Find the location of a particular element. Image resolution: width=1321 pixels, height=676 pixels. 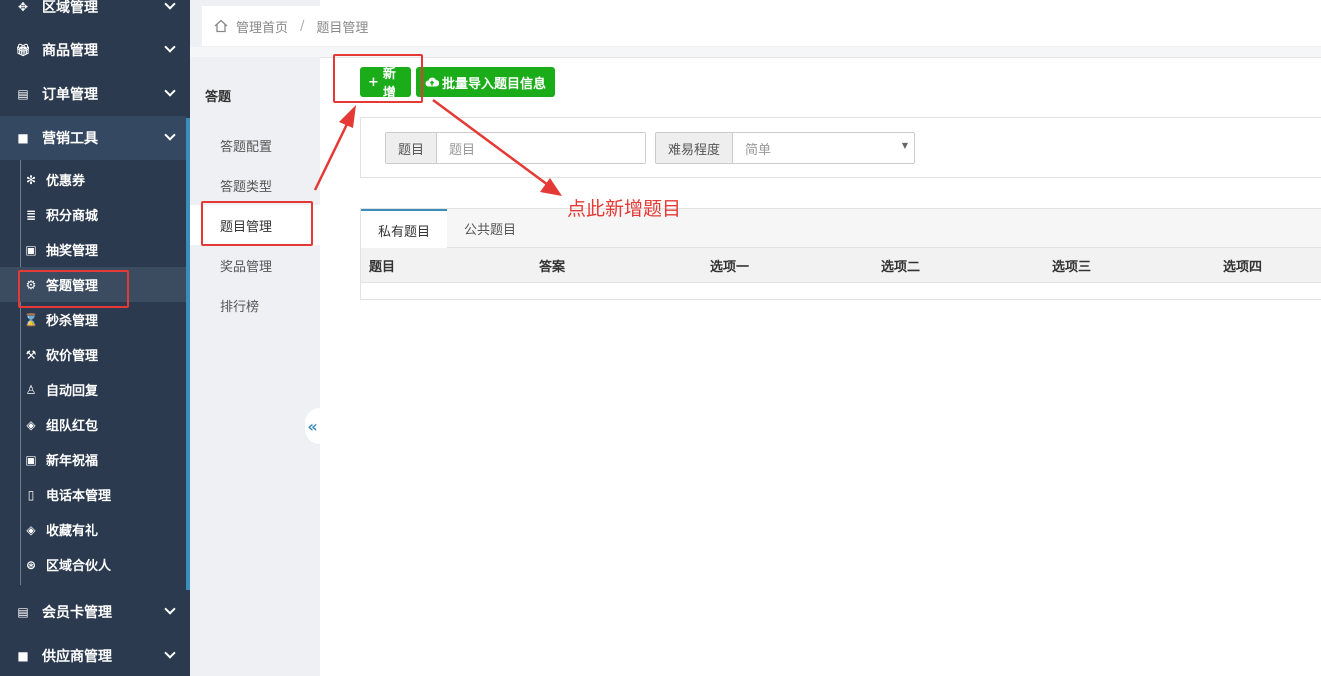

annotation-box-sidebar is located at coordinates (73, 289).